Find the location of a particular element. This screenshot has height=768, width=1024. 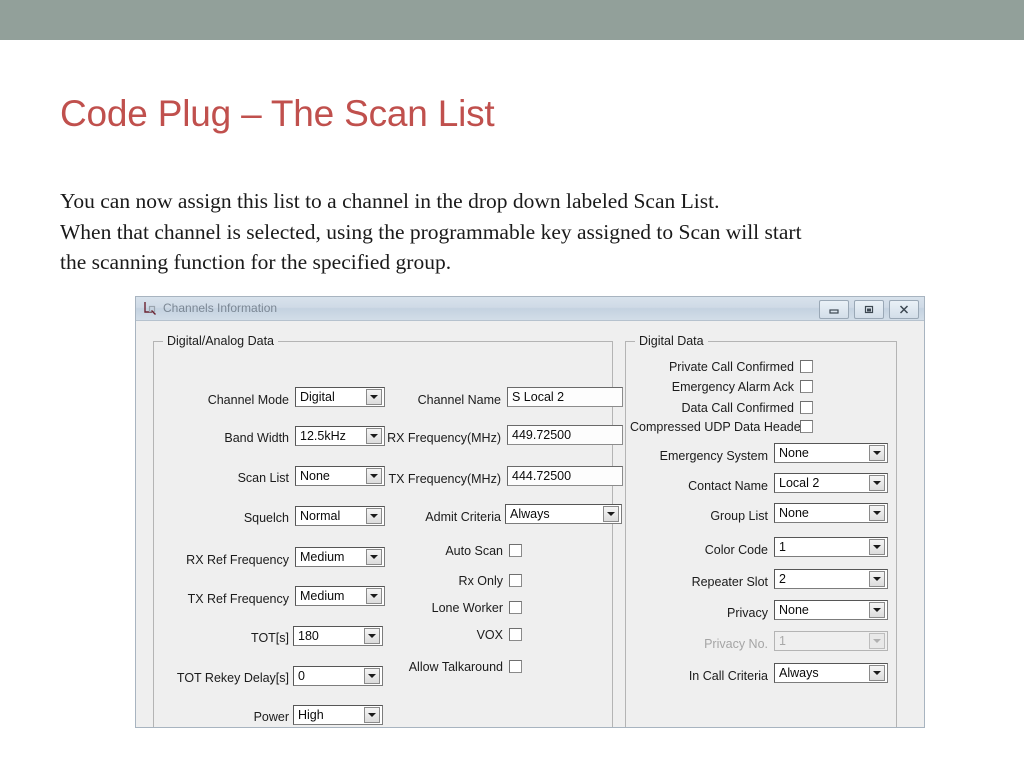

combo-squelch-value: Normal is located at coordinates (320, 516).